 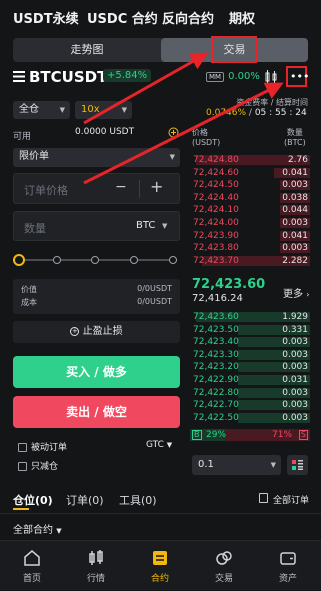 I want to click on contract-icon, so click(x=160, y=558).